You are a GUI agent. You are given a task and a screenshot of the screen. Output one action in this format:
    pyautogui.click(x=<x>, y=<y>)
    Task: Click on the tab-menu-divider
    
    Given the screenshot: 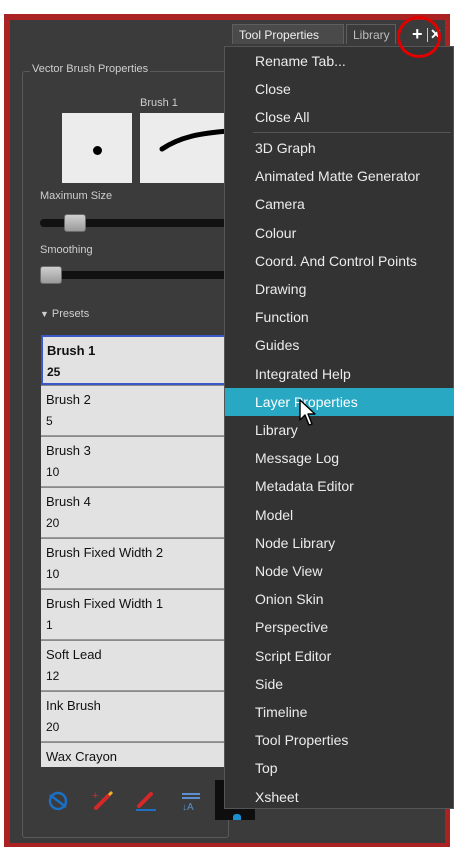 What is the action you would take?
    pyautogui.click(x=427, y=35)
    